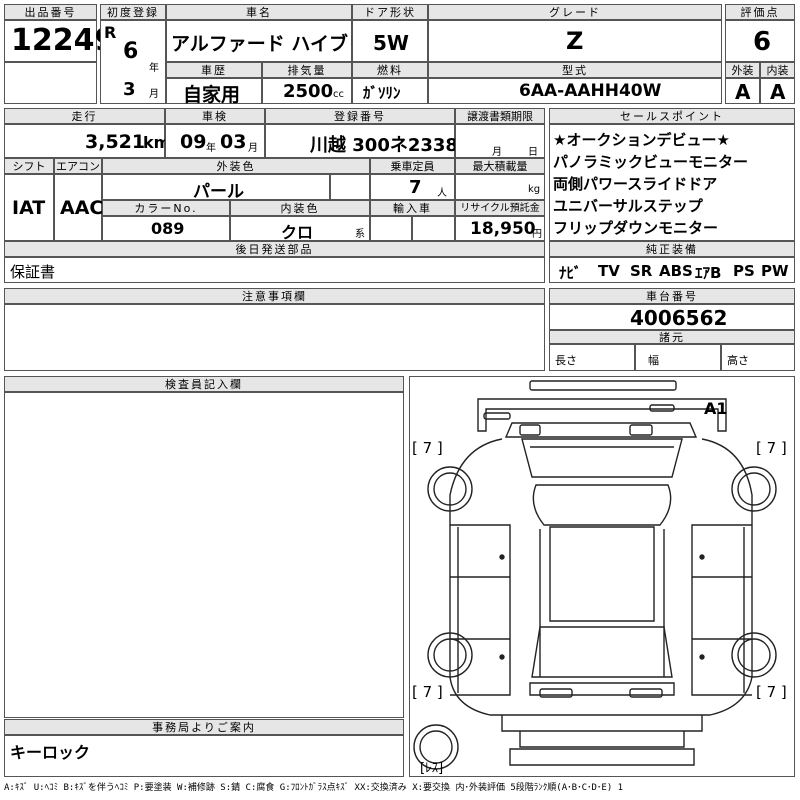 The height and width of the screenshot is (800, 800). I want to click on equipment-item: PS, so click(744, 271).